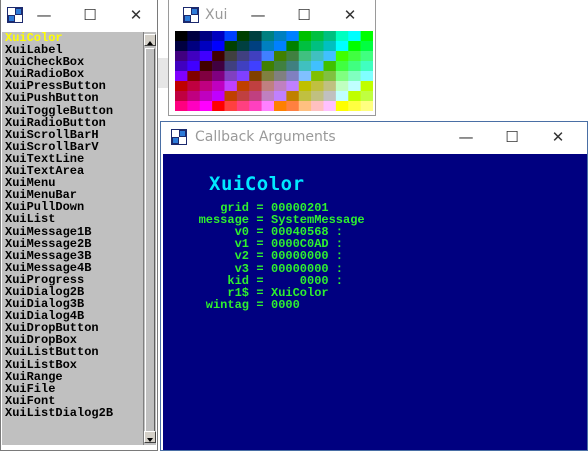 The height and width of the screenshot is (451, 588). Describe the element at coordinates (74, 352) in the screenshot. I see `list-item: XuiListButton` at that location.